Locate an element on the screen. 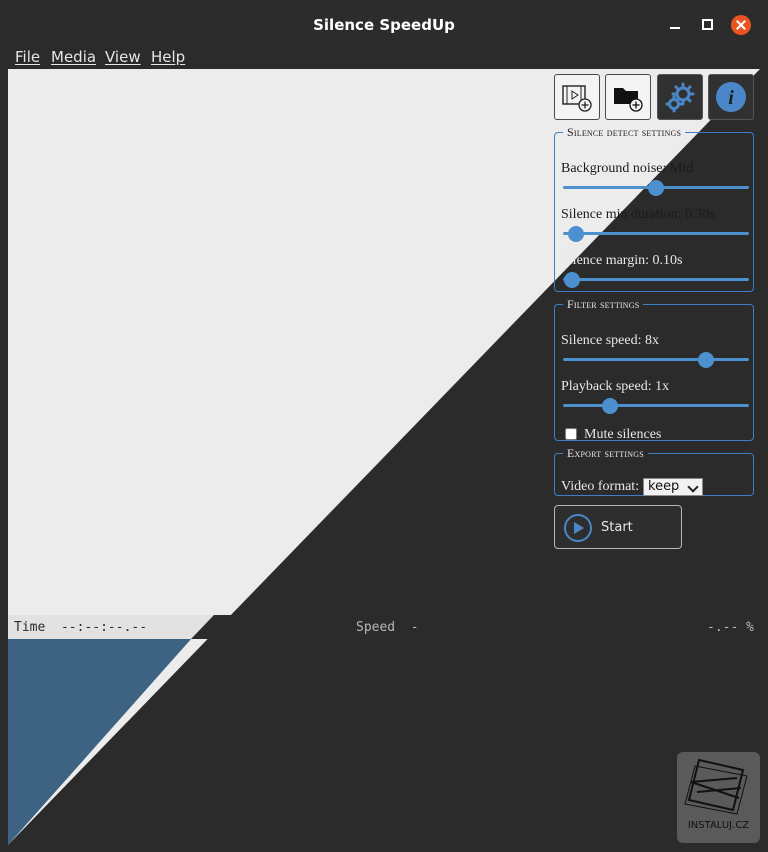 The height and width of the screenshot is (852, 768). video-format-label: Video format: is located at coordinates (600, 486).